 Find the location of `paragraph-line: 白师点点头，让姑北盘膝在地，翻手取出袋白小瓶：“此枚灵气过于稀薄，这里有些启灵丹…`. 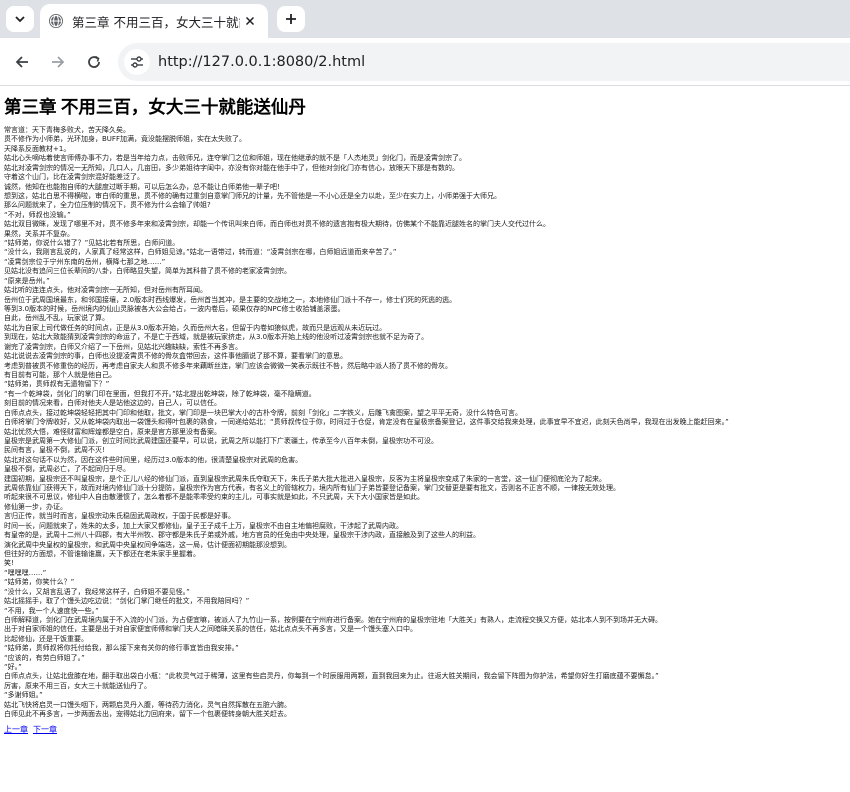

paragraph-line: 白师点点头，让姑北盘膝在地，翻手取出袋白小瓶：“此枚灵气过于稀薄，这里有些启灵丹… is located at coordinates (331, 676).